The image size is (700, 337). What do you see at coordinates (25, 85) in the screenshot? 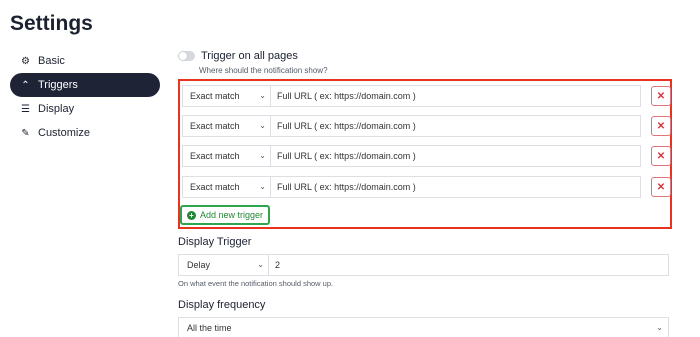
I see `chevron-up-icon: ⌃` at bounding box center [25, 85].